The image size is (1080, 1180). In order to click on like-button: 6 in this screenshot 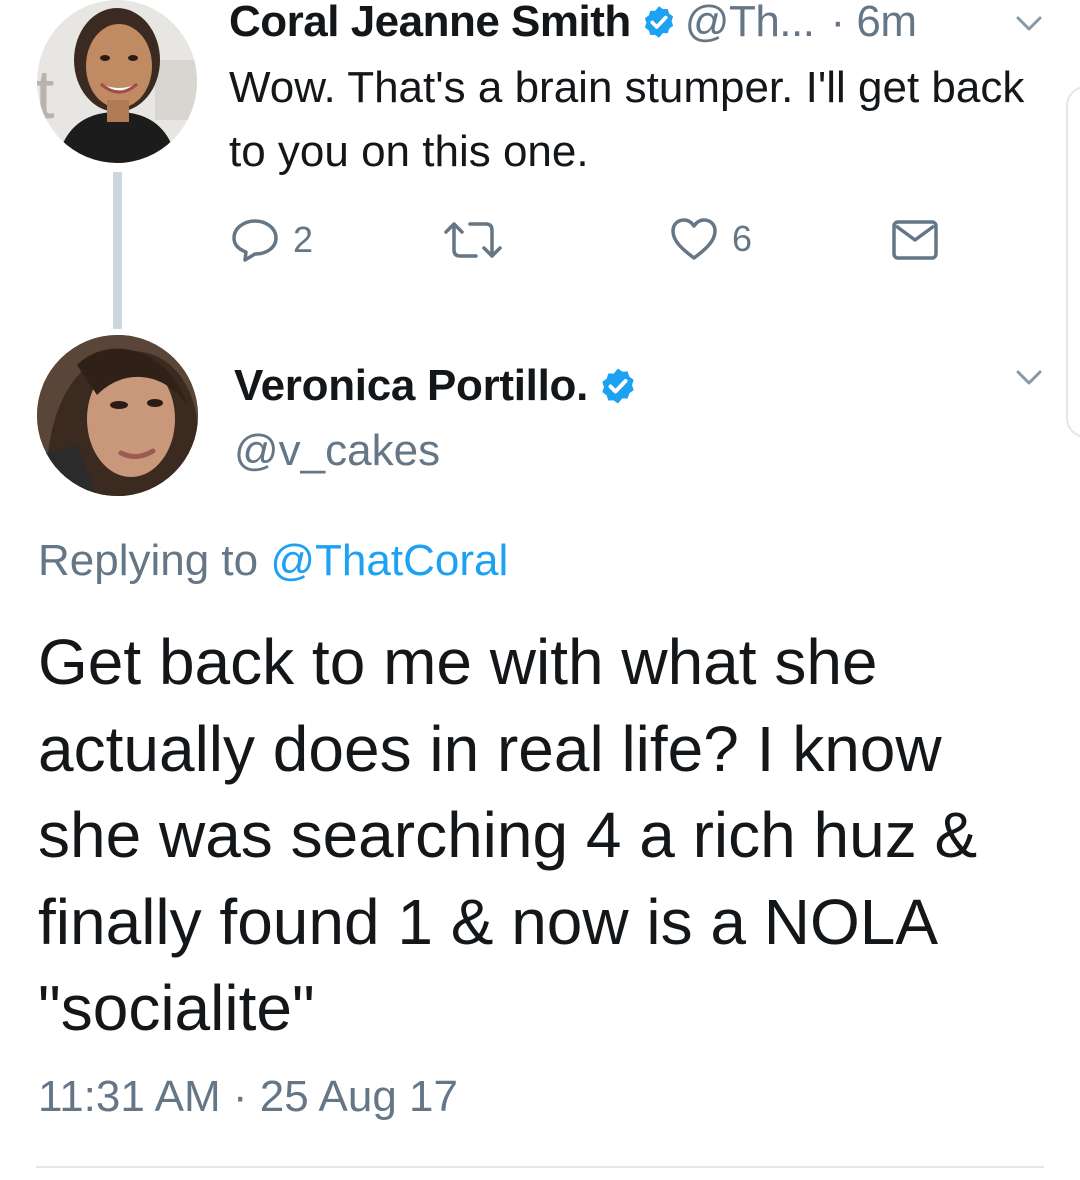, I will do `click(711, 239)`.